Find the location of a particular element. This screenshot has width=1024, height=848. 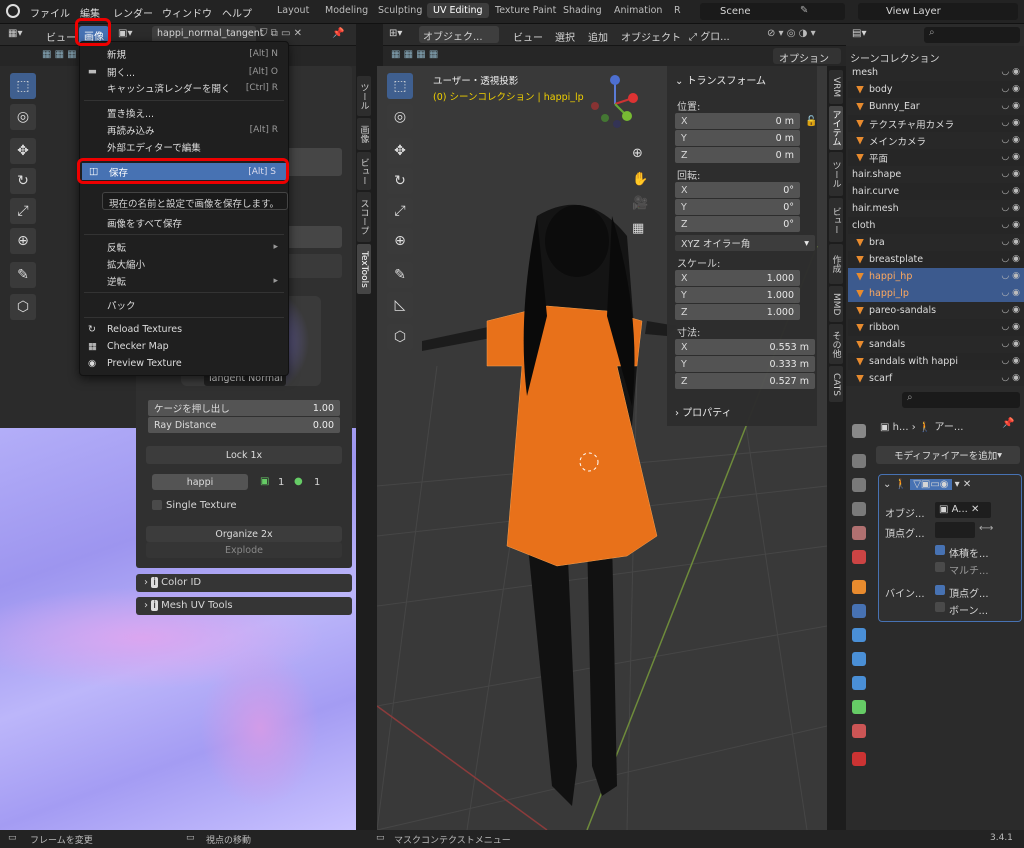

transform-title: ⌄ トランスフォーム is located at coordinates (720, 79).